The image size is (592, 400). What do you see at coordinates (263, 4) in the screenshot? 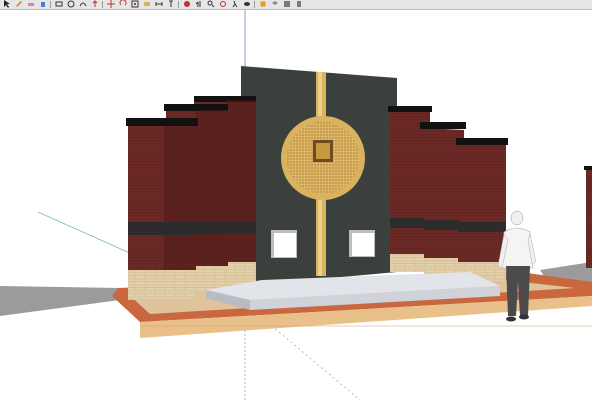
I see `section-plane-icon` at bounding box center [263, 4].